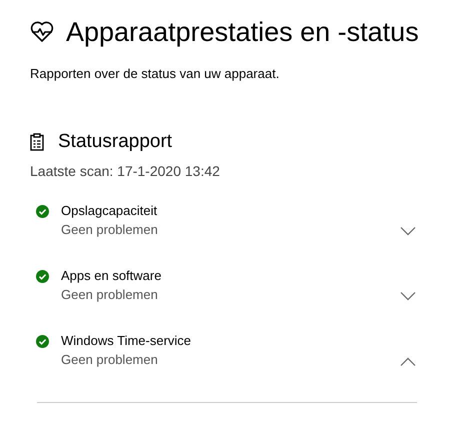 The image size is (451, 437). Describe the element at coordinates (111, 275) in the screenshot. I see `item-title: Apps en software` at that location.